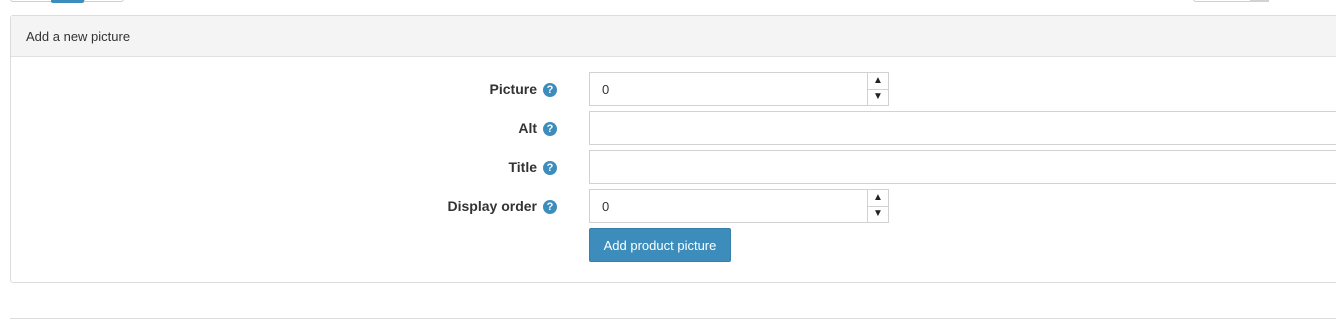 This screenshot has height=321, width=1336. I want to click on page-size-select-arrow, so click(1259, 1).